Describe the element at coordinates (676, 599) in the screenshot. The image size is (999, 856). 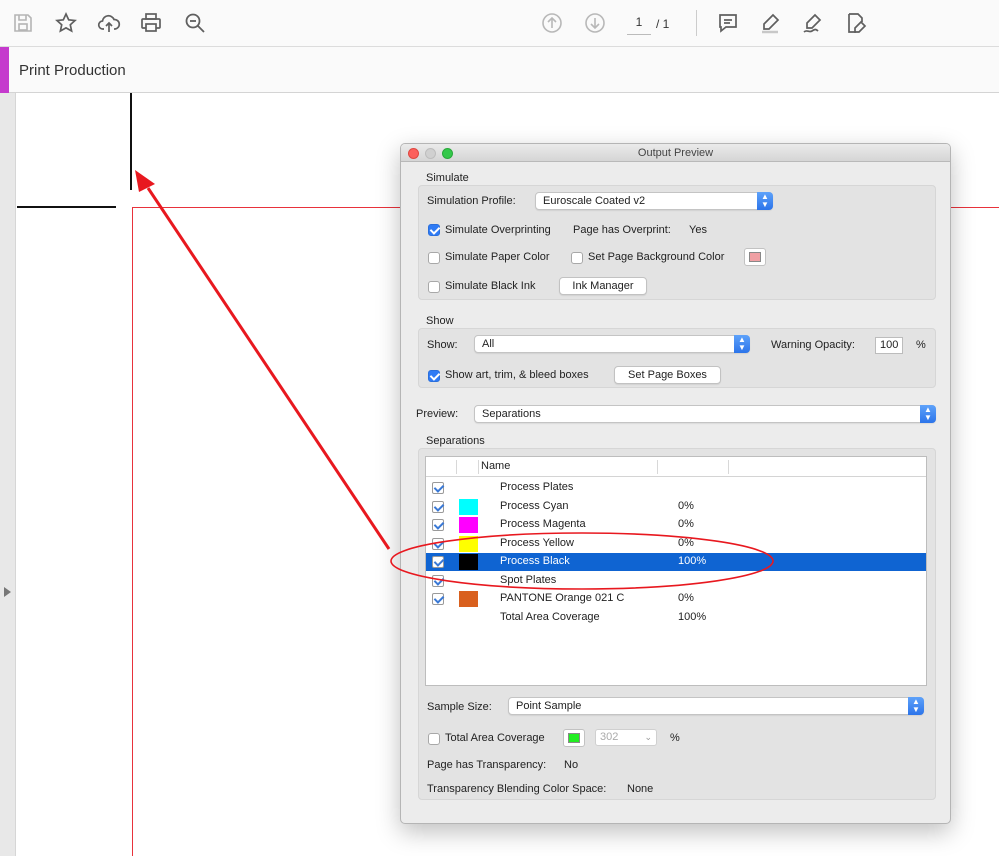
I see `separation-row: PANTONE Orange 021 C 0%` at that location.